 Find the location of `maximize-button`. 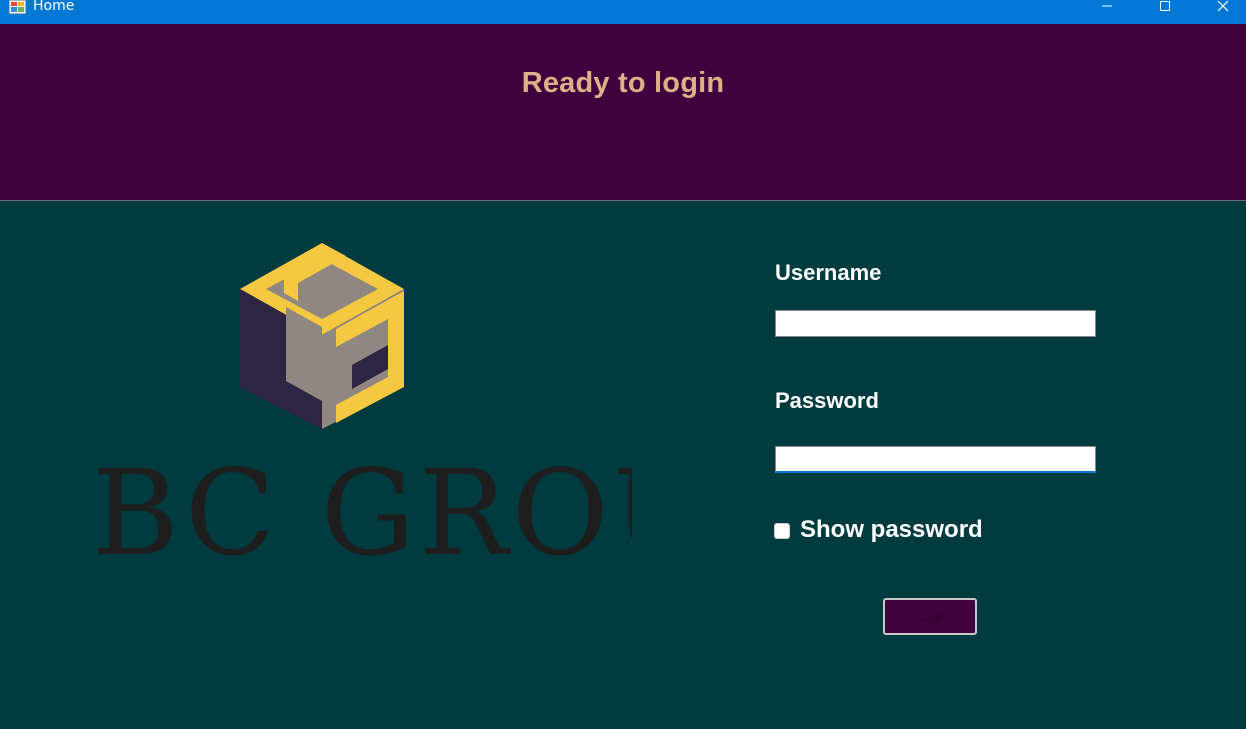

maximize-button is located at coordinates (1165, 10).